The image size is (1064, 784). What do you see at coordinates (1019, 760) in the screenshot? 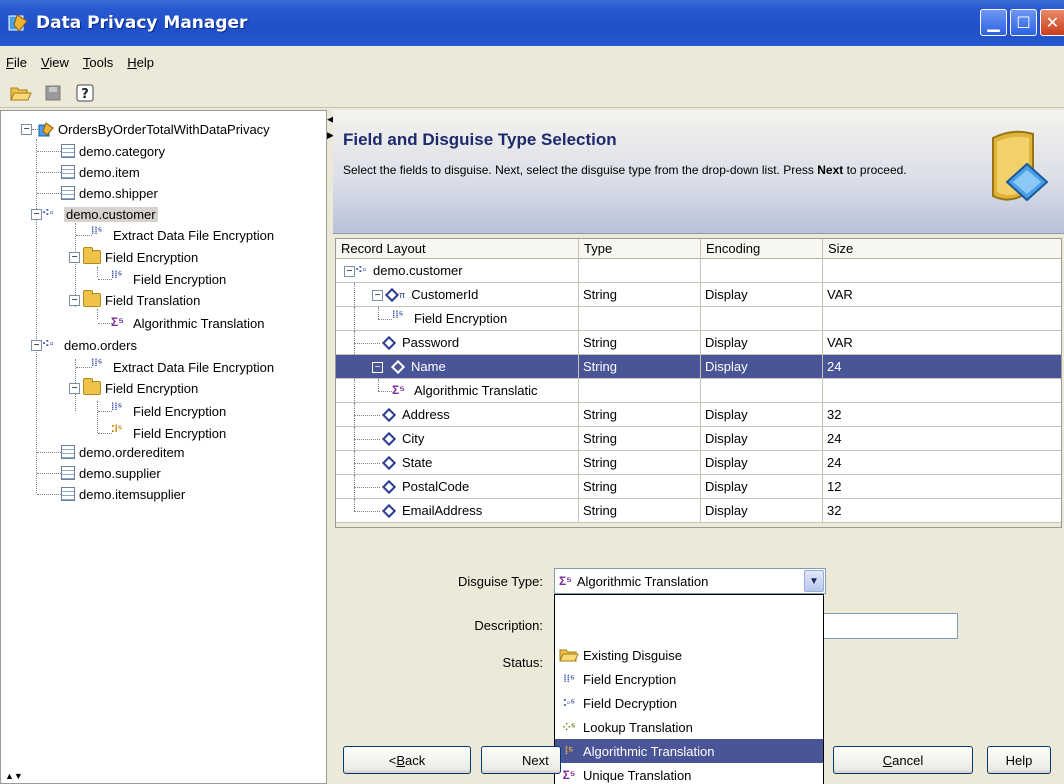
I see `help-button: Help` at bounding box center [1019, 760].